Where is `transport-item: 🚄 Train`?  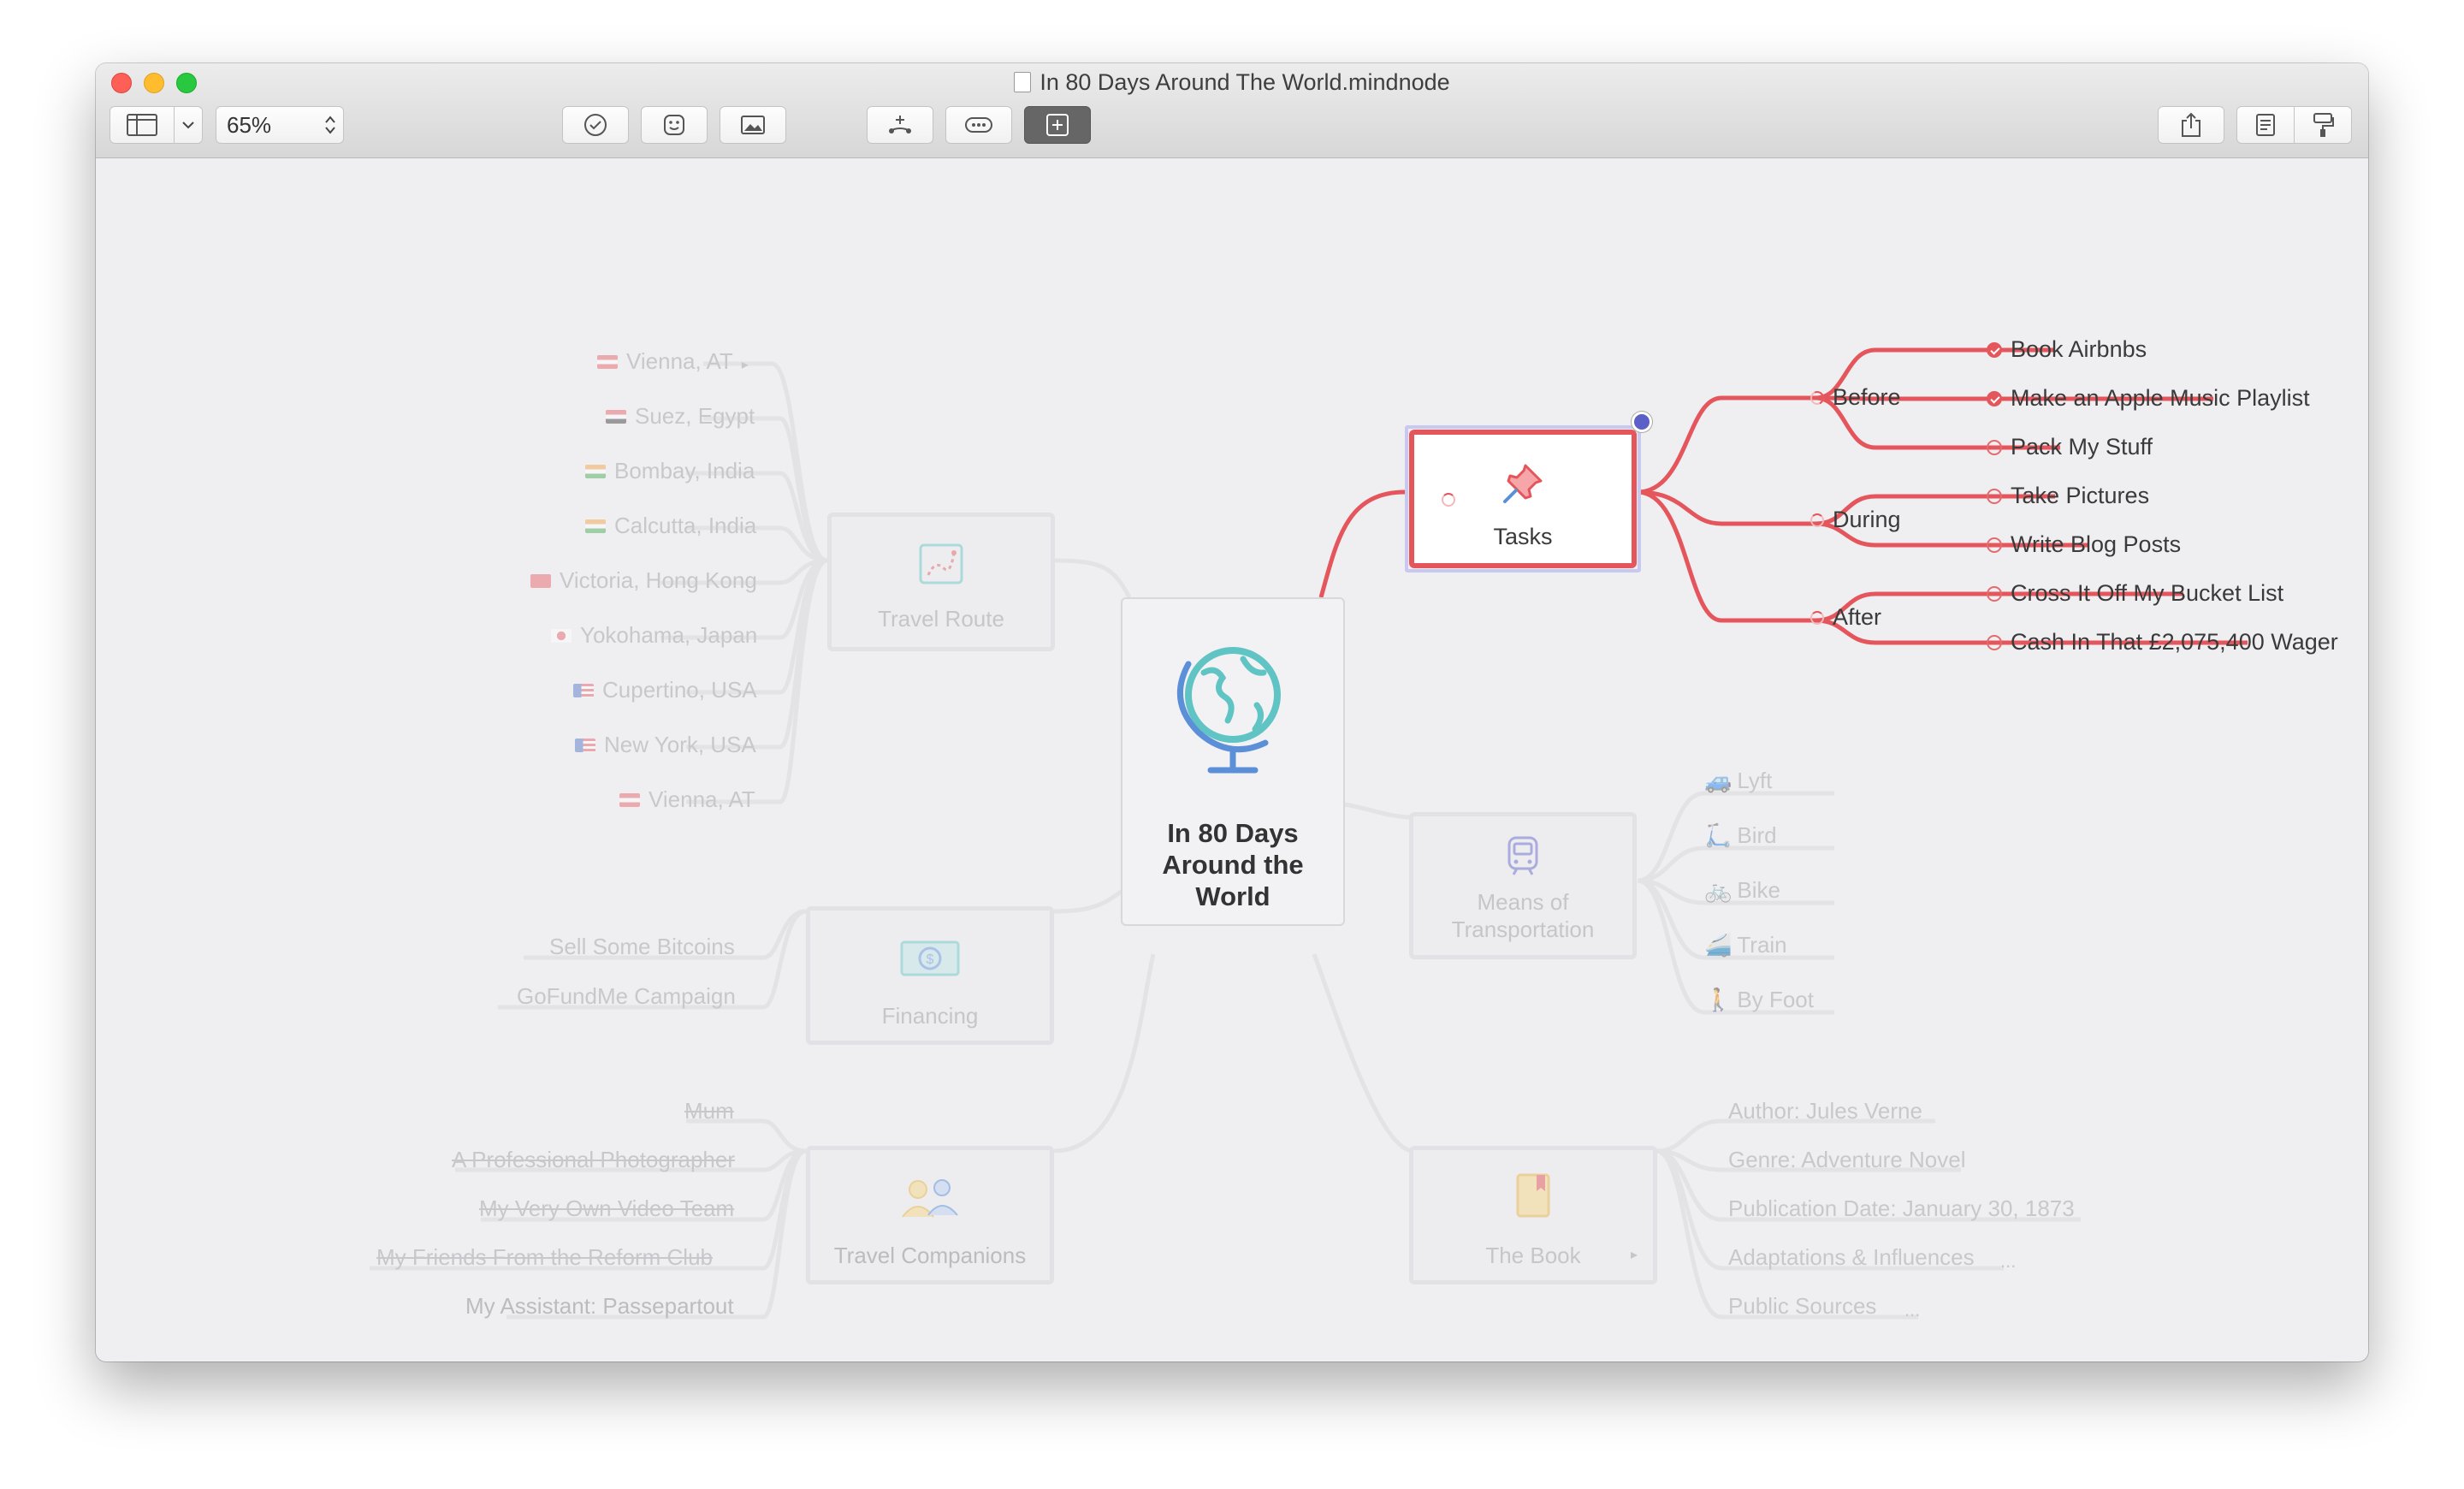 transport-item: 🚄 Train is located at coordinates (1745, 945).